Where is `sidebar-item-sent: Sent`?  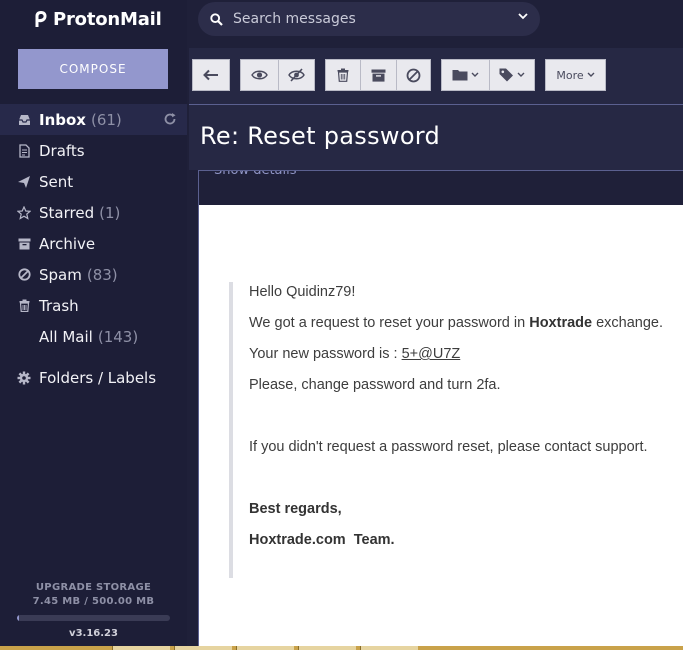 sidebar-item-sent: Sent is located at coordinates (93, 181).